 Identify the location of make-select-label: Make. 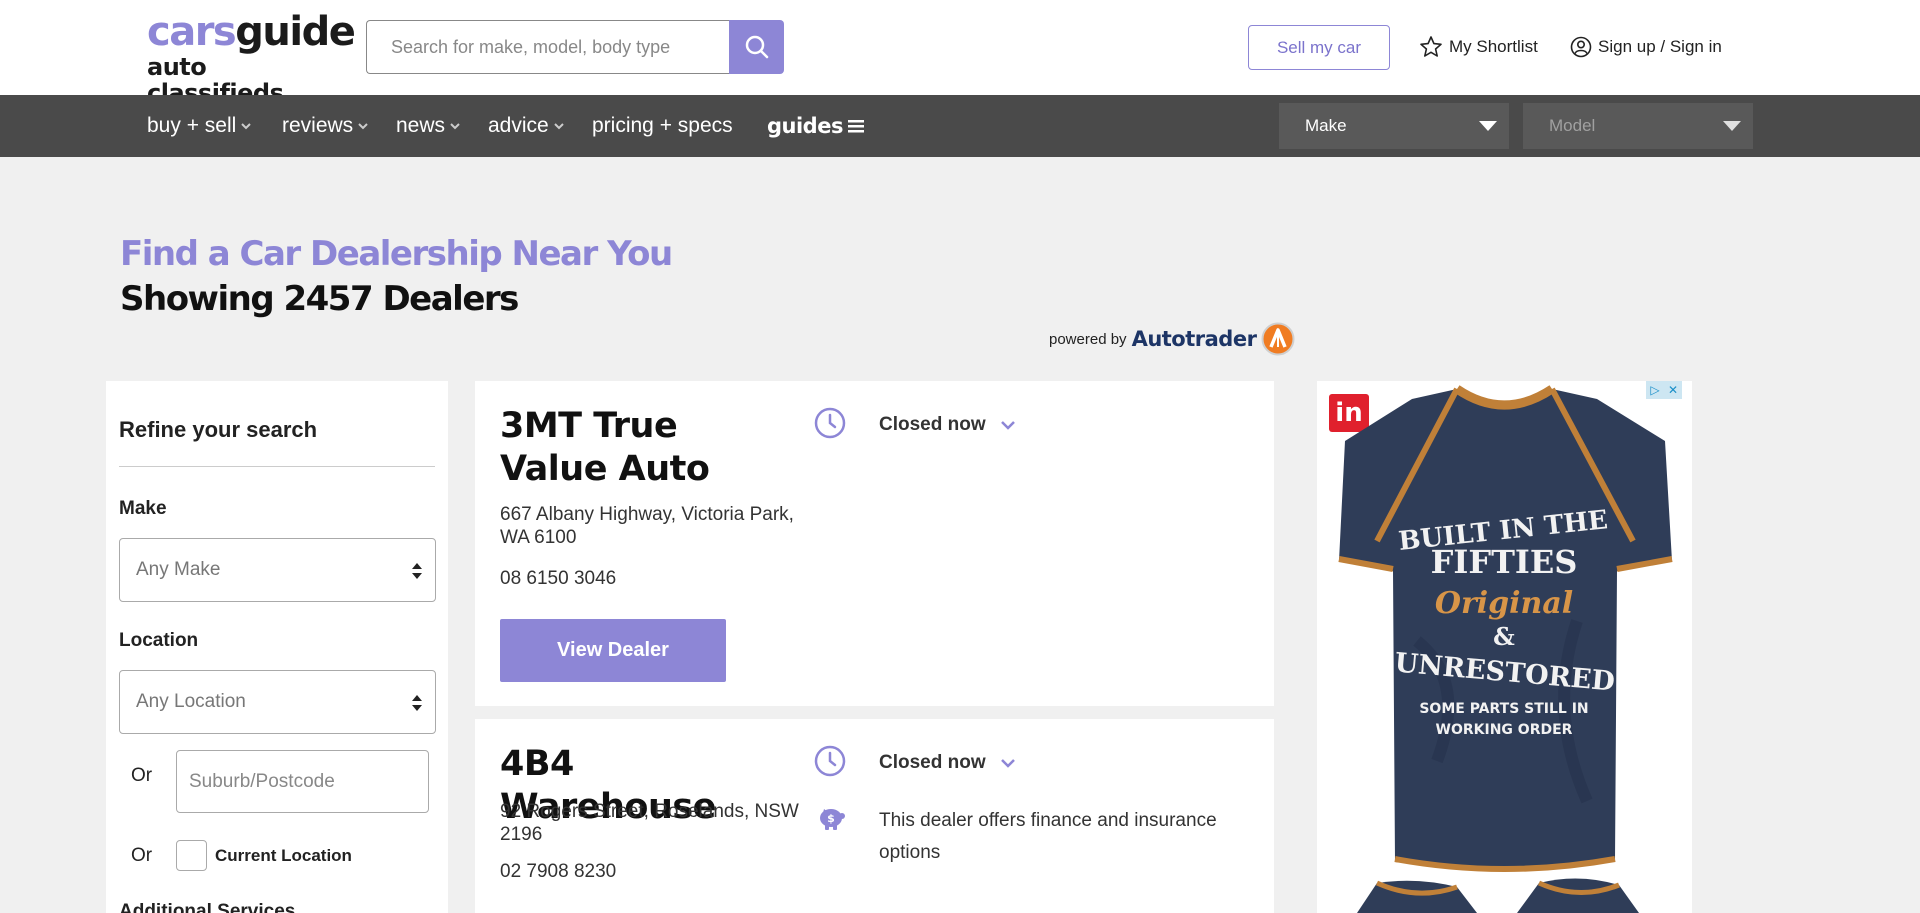
(1326, 125).